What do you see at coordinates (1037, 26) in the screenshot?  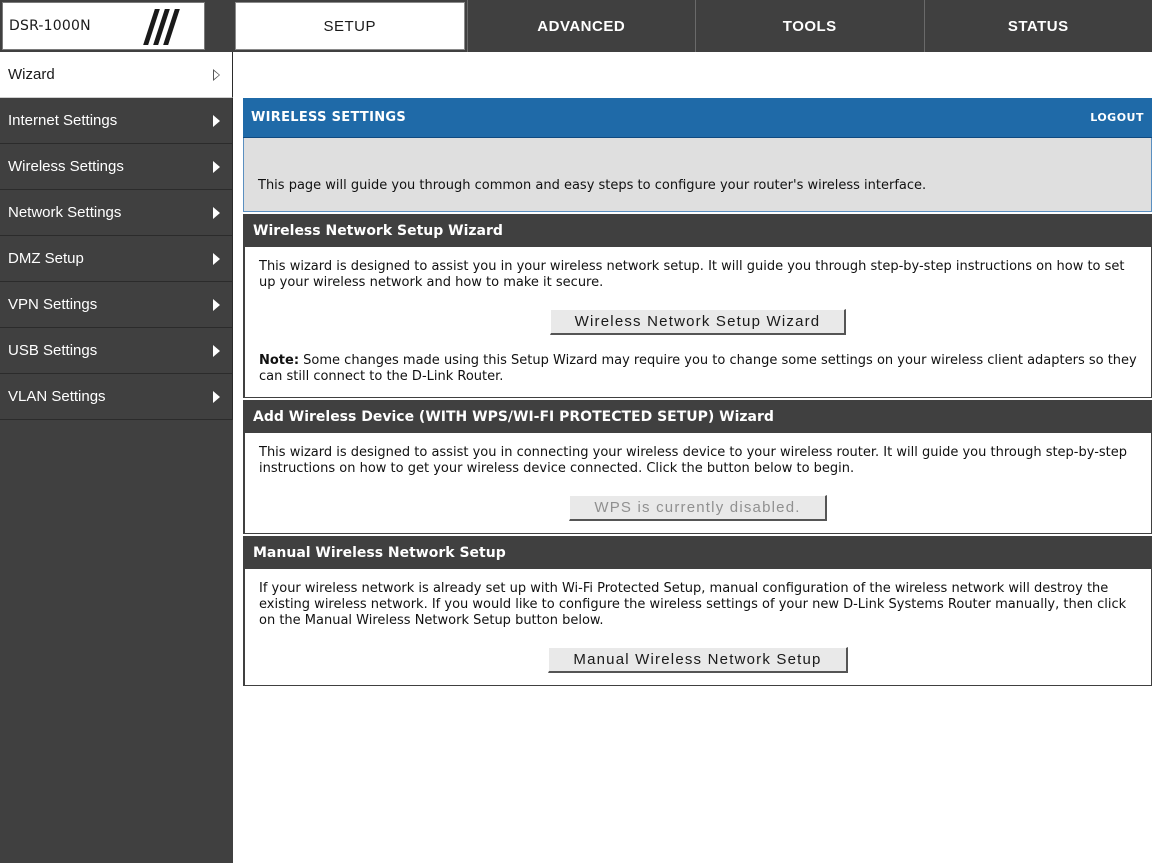 I see `tab-status: STATUS` at bounding box center [1037, 26].